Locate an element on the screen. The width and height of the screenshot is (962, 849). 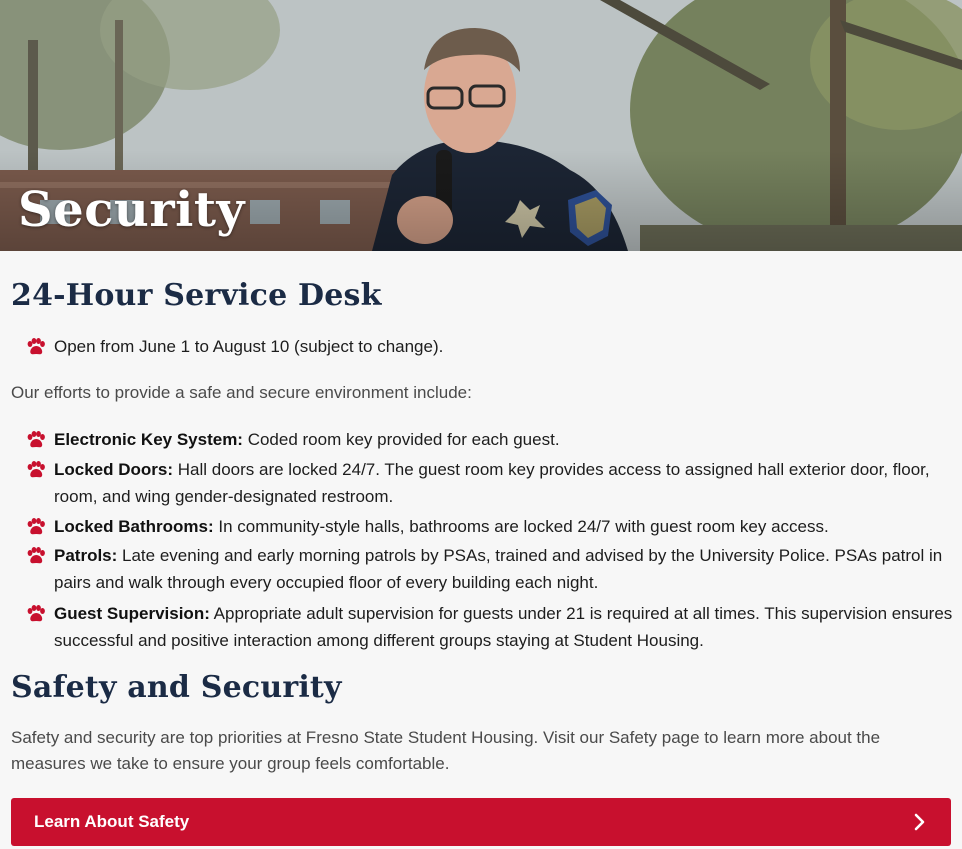
list-item-label: Guest Supervision: is located at coordinates (132, 613).